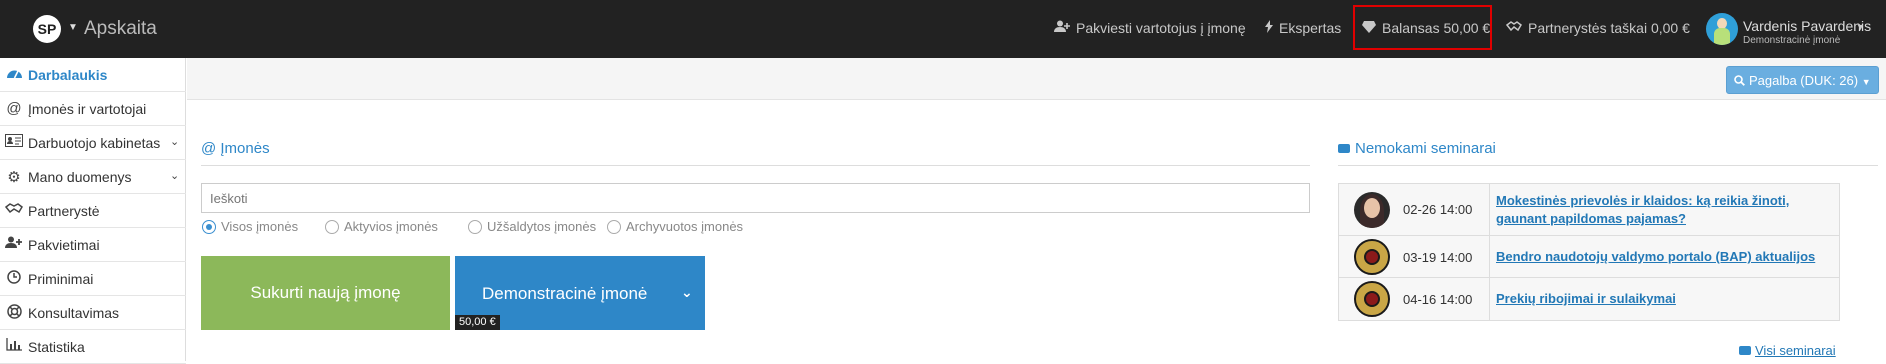  I want to click on sidebar-item-my-data: ⚙ Mano duomenys ⌄, so click(93, 177).